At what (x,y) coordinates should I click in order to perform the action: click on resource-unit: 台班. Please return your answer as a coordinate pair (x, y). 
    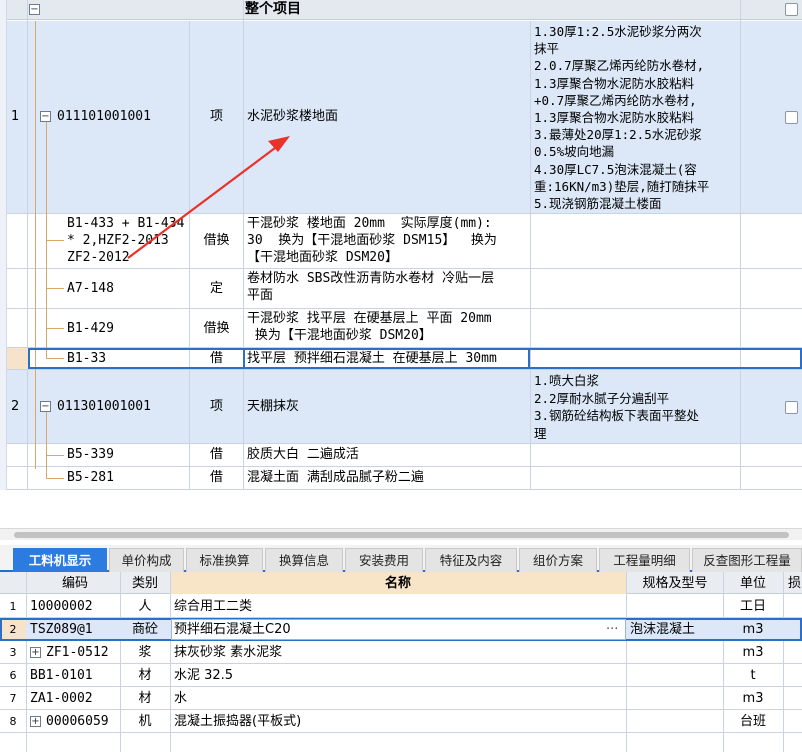
    Looking at the image, I should click on (753, 721).